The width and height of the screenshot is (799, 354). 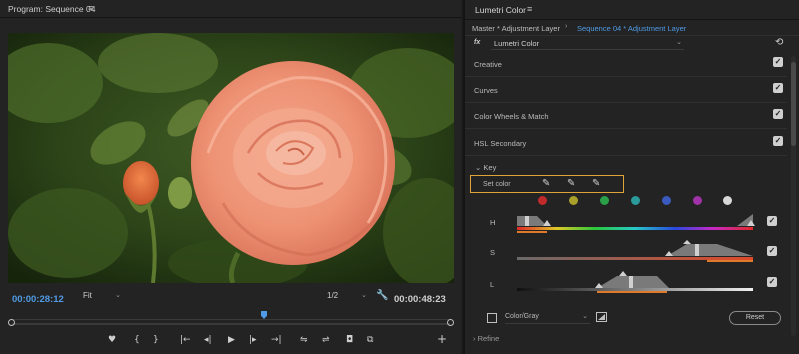 I want to click on effect-row: fx Lumetri Color ⌄ ⟲, so click(x=632, y=44).